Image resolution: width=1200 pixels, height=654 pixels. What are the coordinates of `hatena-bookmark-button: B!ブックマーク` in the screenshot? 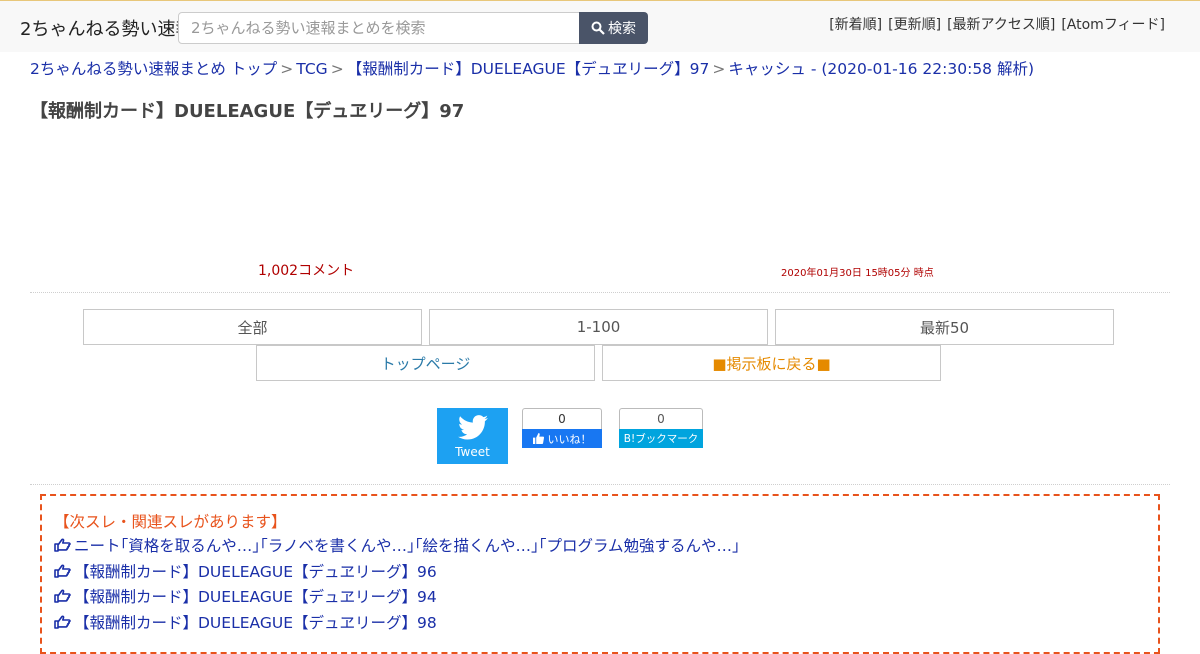 It's located at (661, 438).